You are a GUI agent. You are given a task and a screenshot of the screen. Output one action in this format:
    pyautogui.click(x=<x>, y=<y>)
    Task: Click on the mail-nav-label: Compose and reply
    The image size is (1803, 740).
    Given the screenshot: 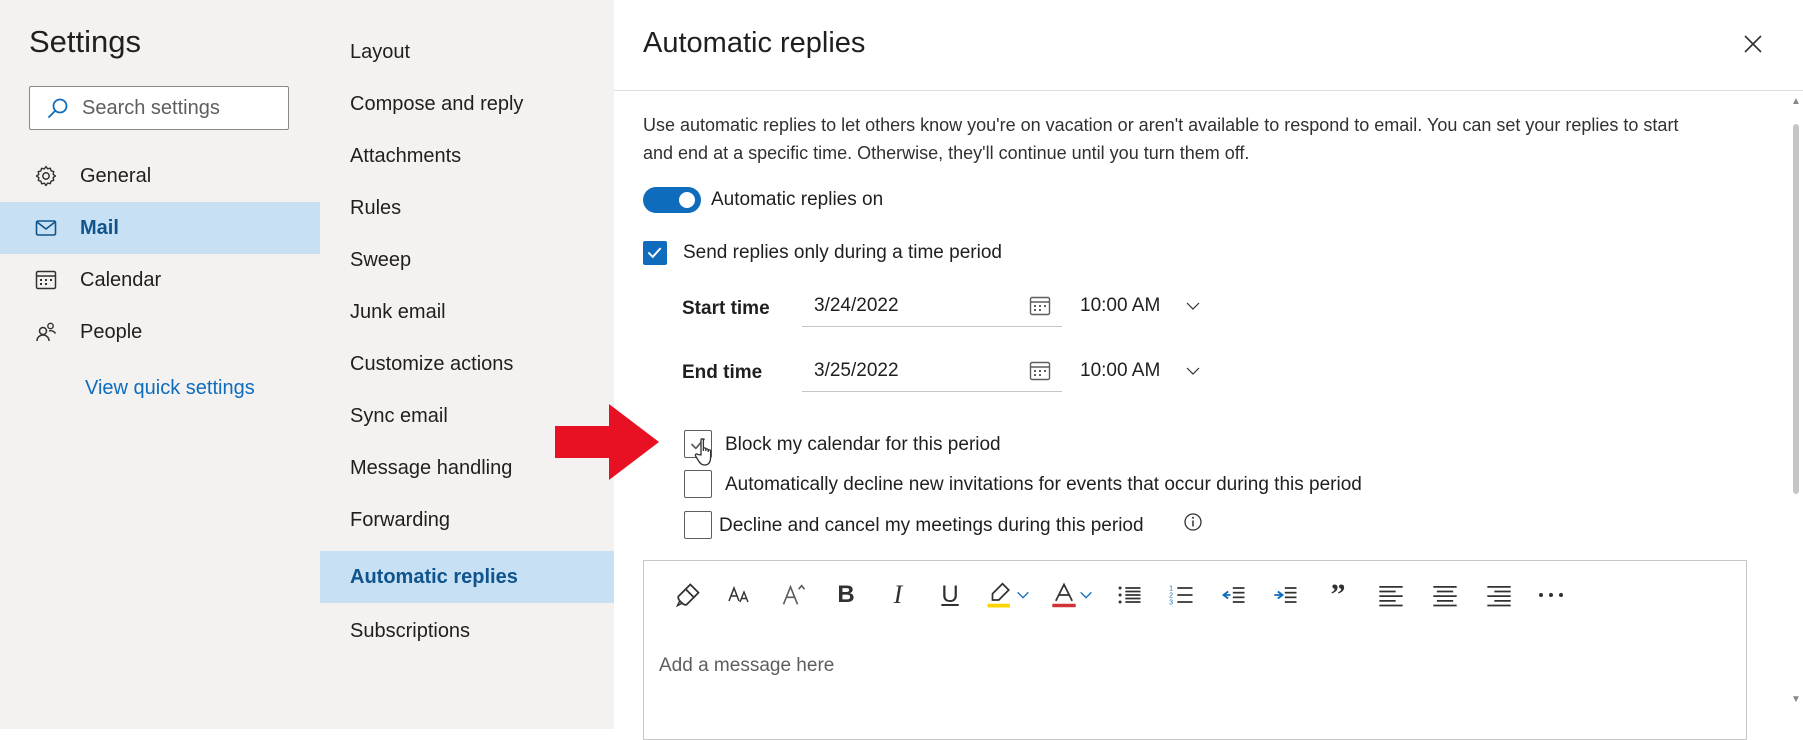 What is the action you would take?
    pyautogui.click(x=437, y=103)
    